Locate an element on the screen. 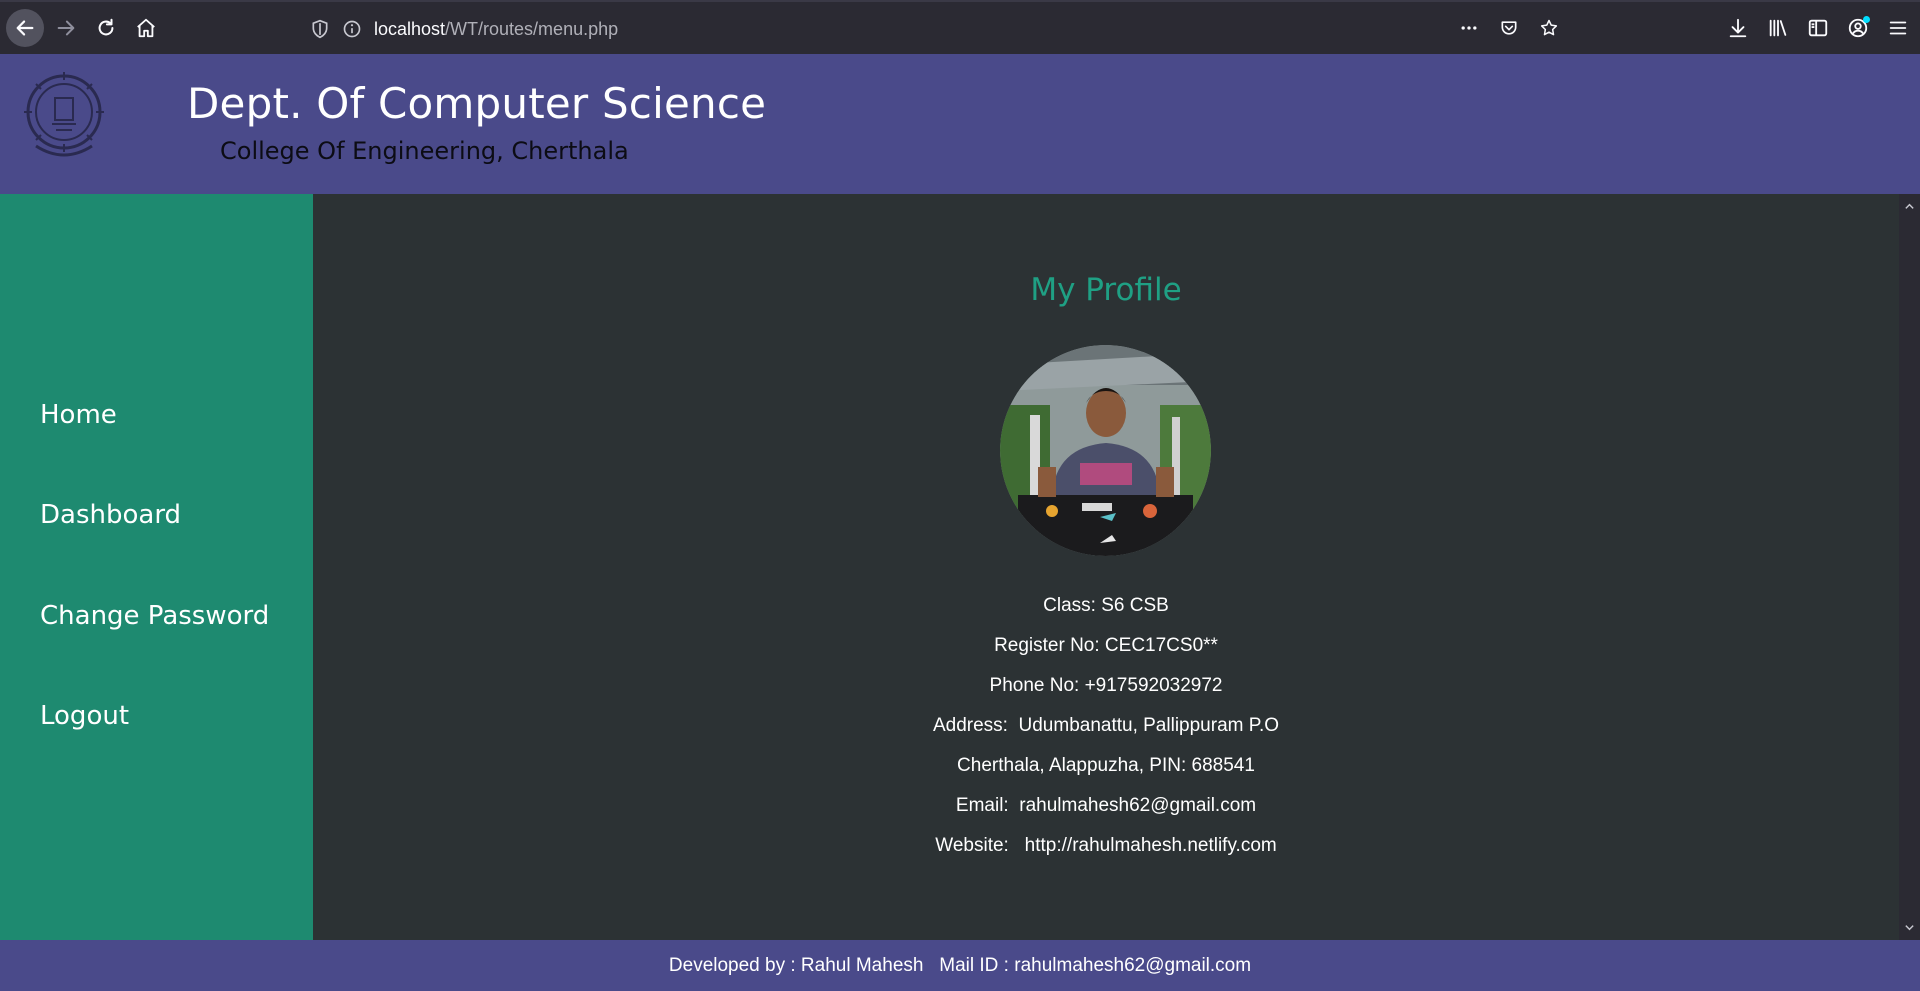 Image resolution: width=1920 pixels, height=991 pixels. sidebar-item-change-password: Change Password is located at coordinates (154, 616).